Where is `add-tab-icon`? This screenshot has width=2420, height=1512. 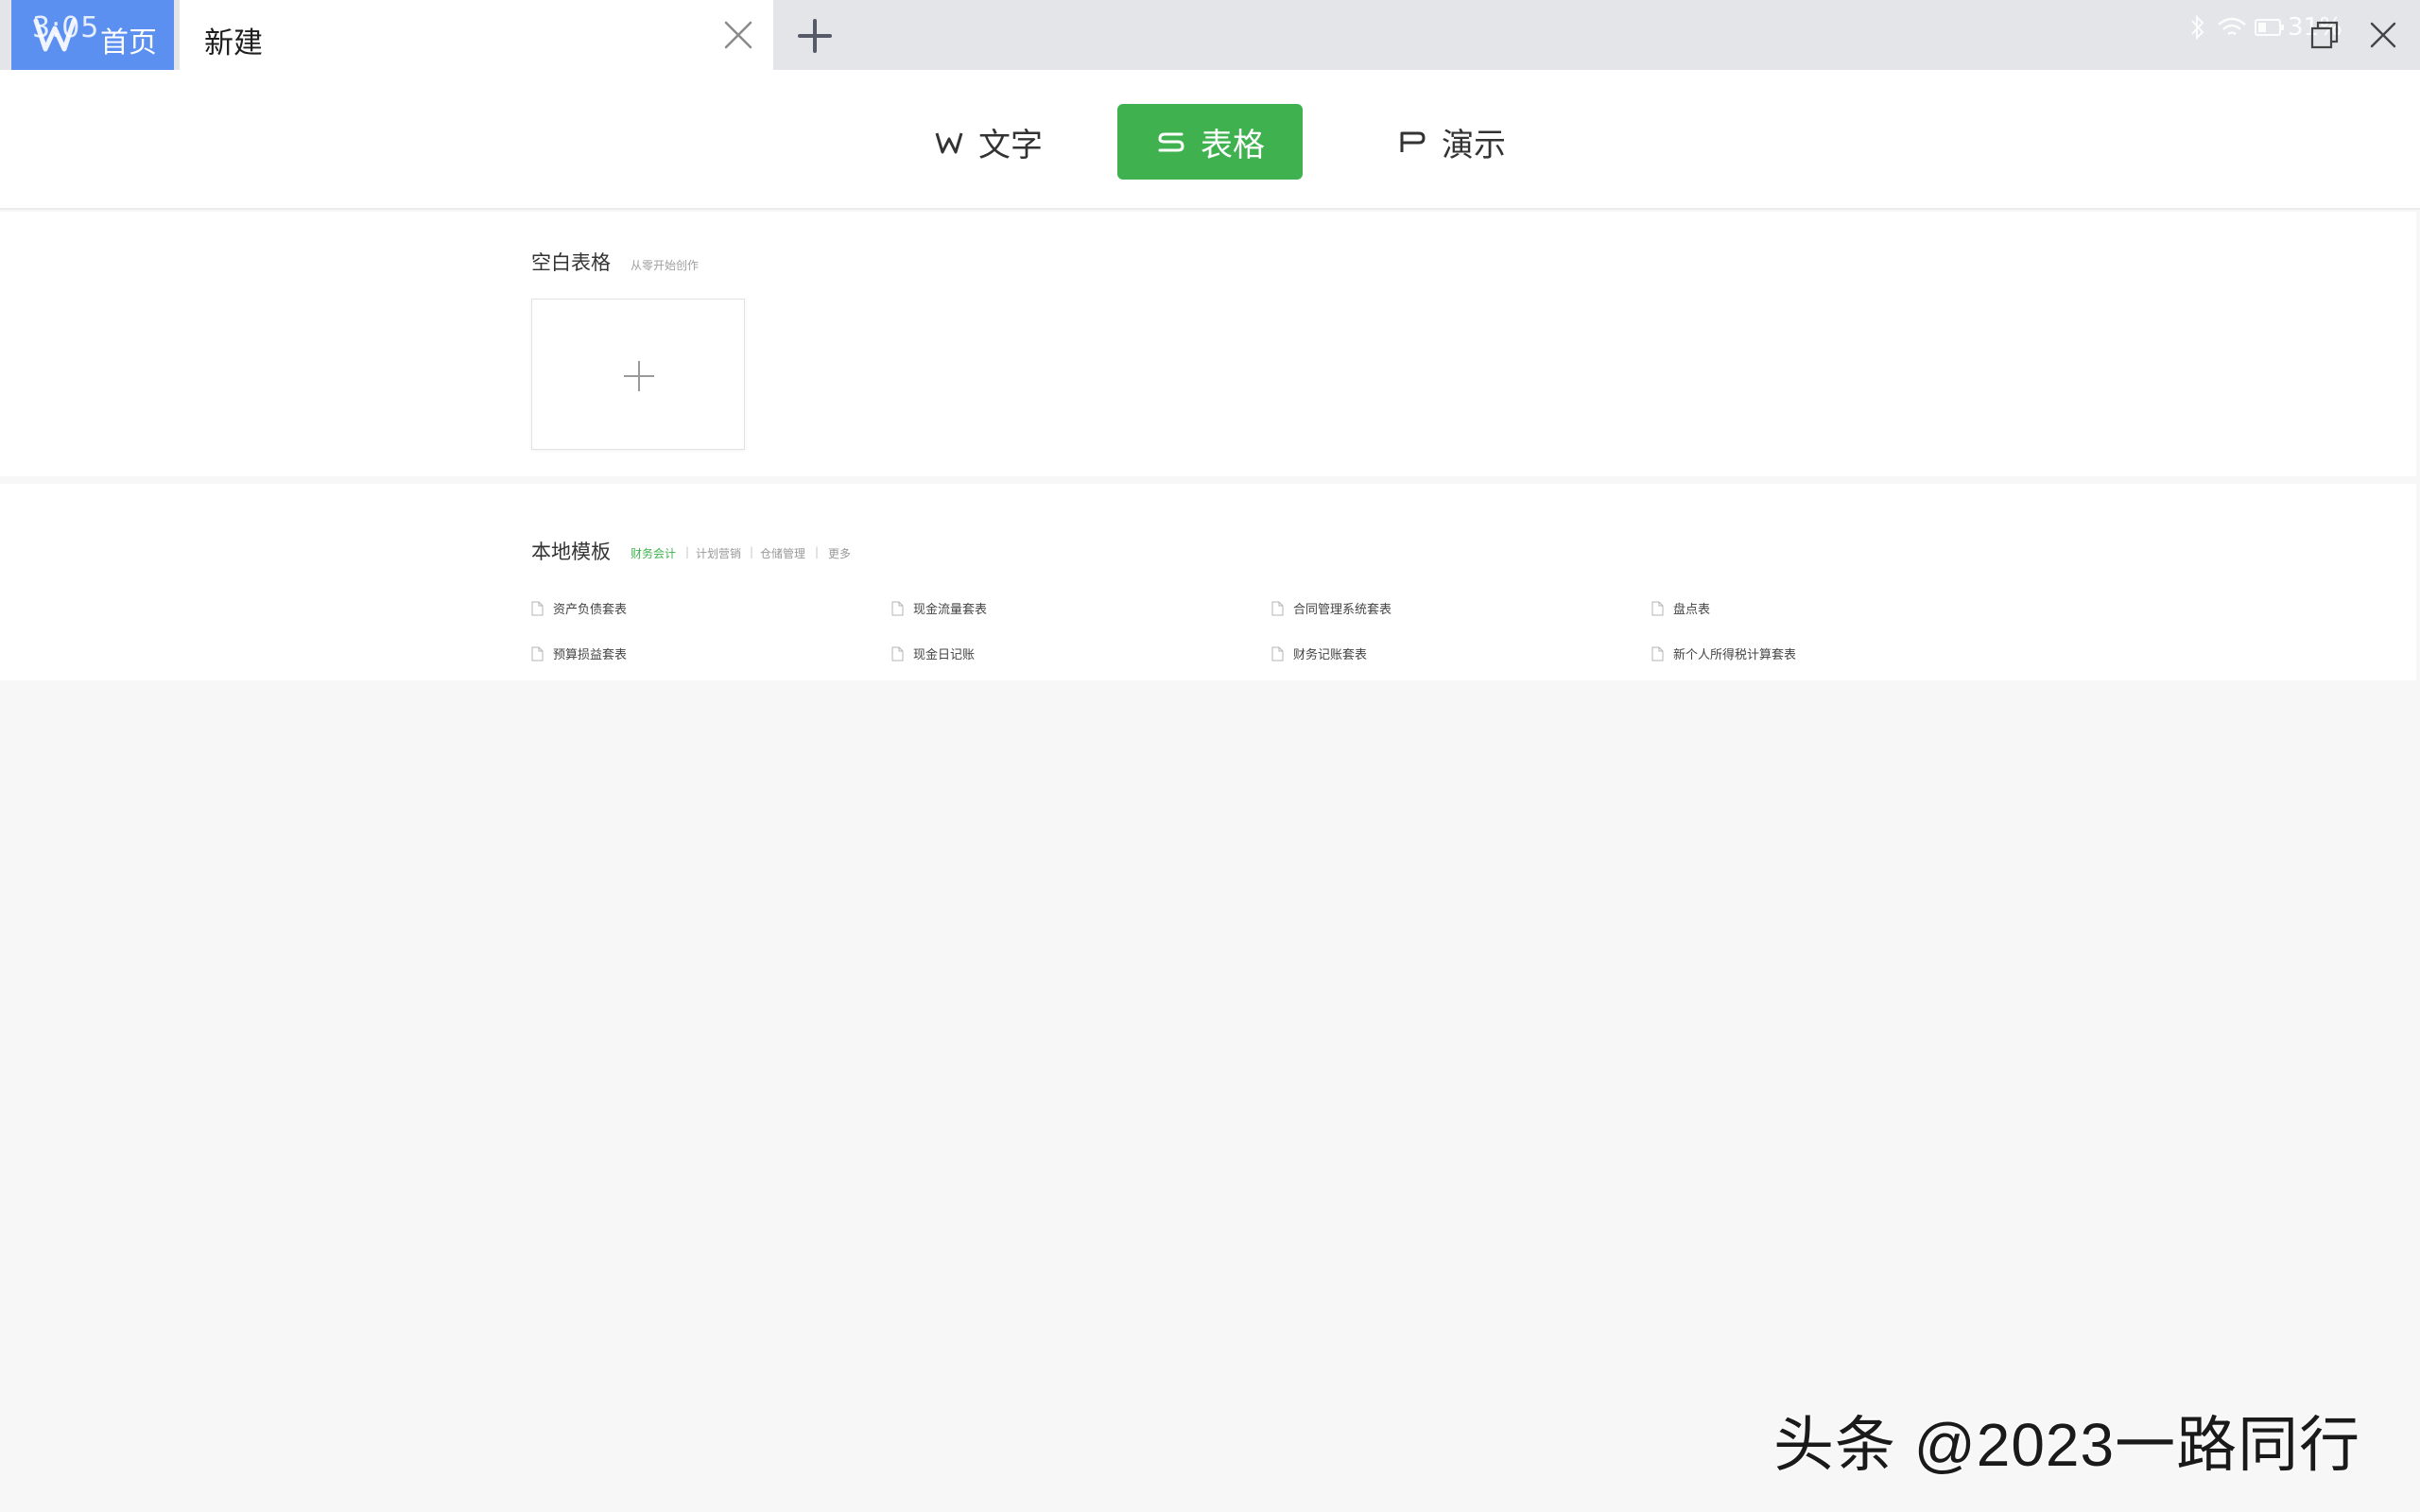
add-tab-icon is located at coordinates (815, 36).